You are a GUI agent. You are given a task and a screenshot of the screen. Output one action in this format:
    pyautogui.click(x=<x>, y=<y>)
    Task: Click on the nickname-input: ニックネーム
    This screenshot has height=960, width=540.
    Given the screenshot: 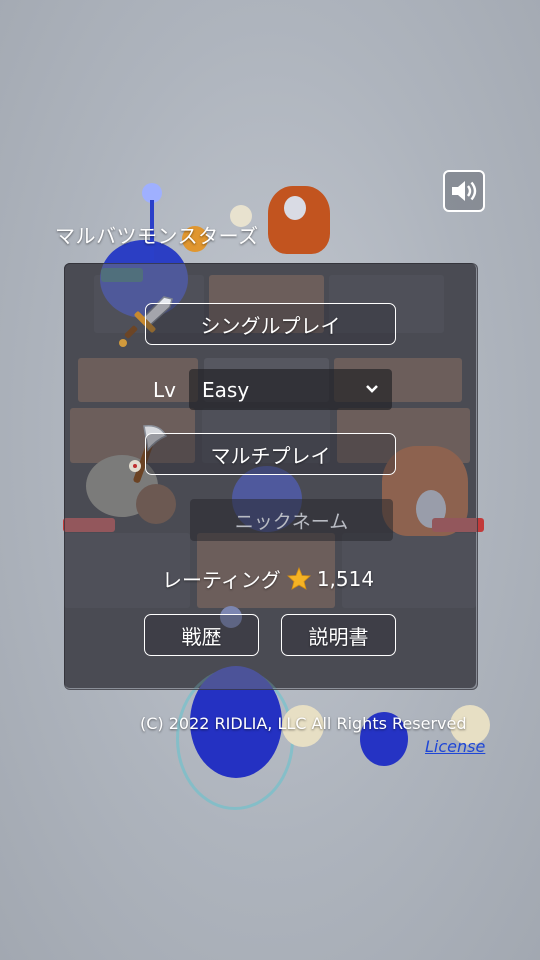 What is the action you would take?
    pyautogui.click(x=291, y=520)
    